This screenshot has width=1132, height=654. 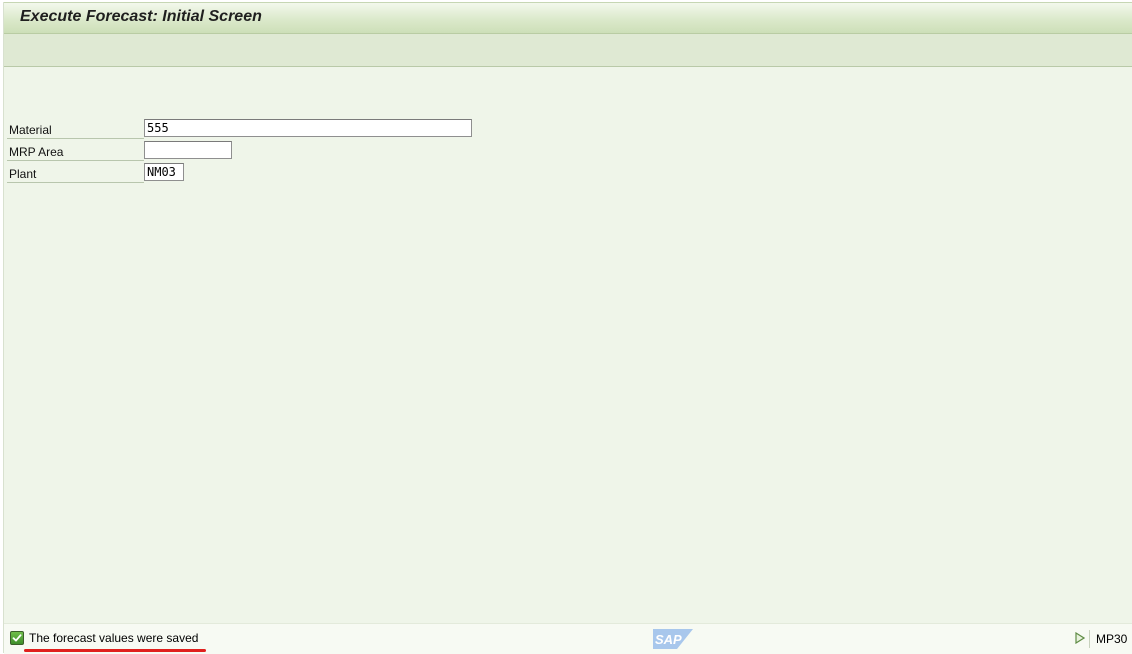 I want to click on status-message: The forecast values were saved, so click(x=113, y=638).